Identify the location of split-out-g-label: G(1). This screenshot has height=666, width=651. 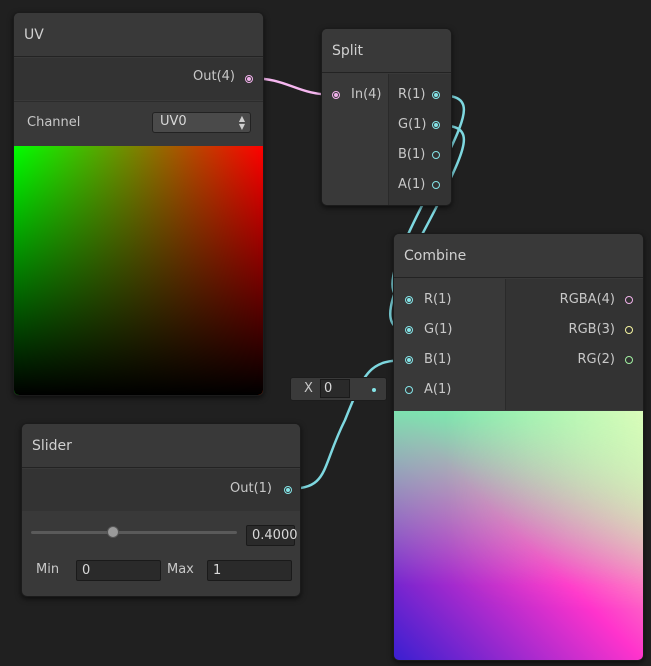
(412, 124).